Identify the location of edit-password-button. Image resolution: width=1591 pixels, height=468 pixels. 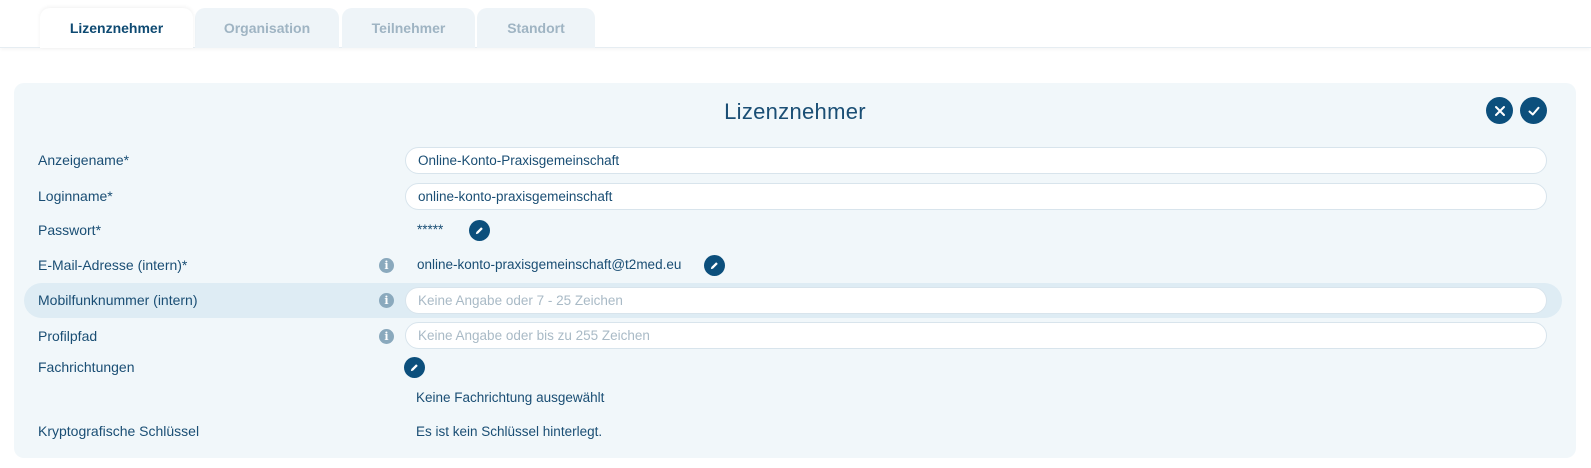
(479, 230).